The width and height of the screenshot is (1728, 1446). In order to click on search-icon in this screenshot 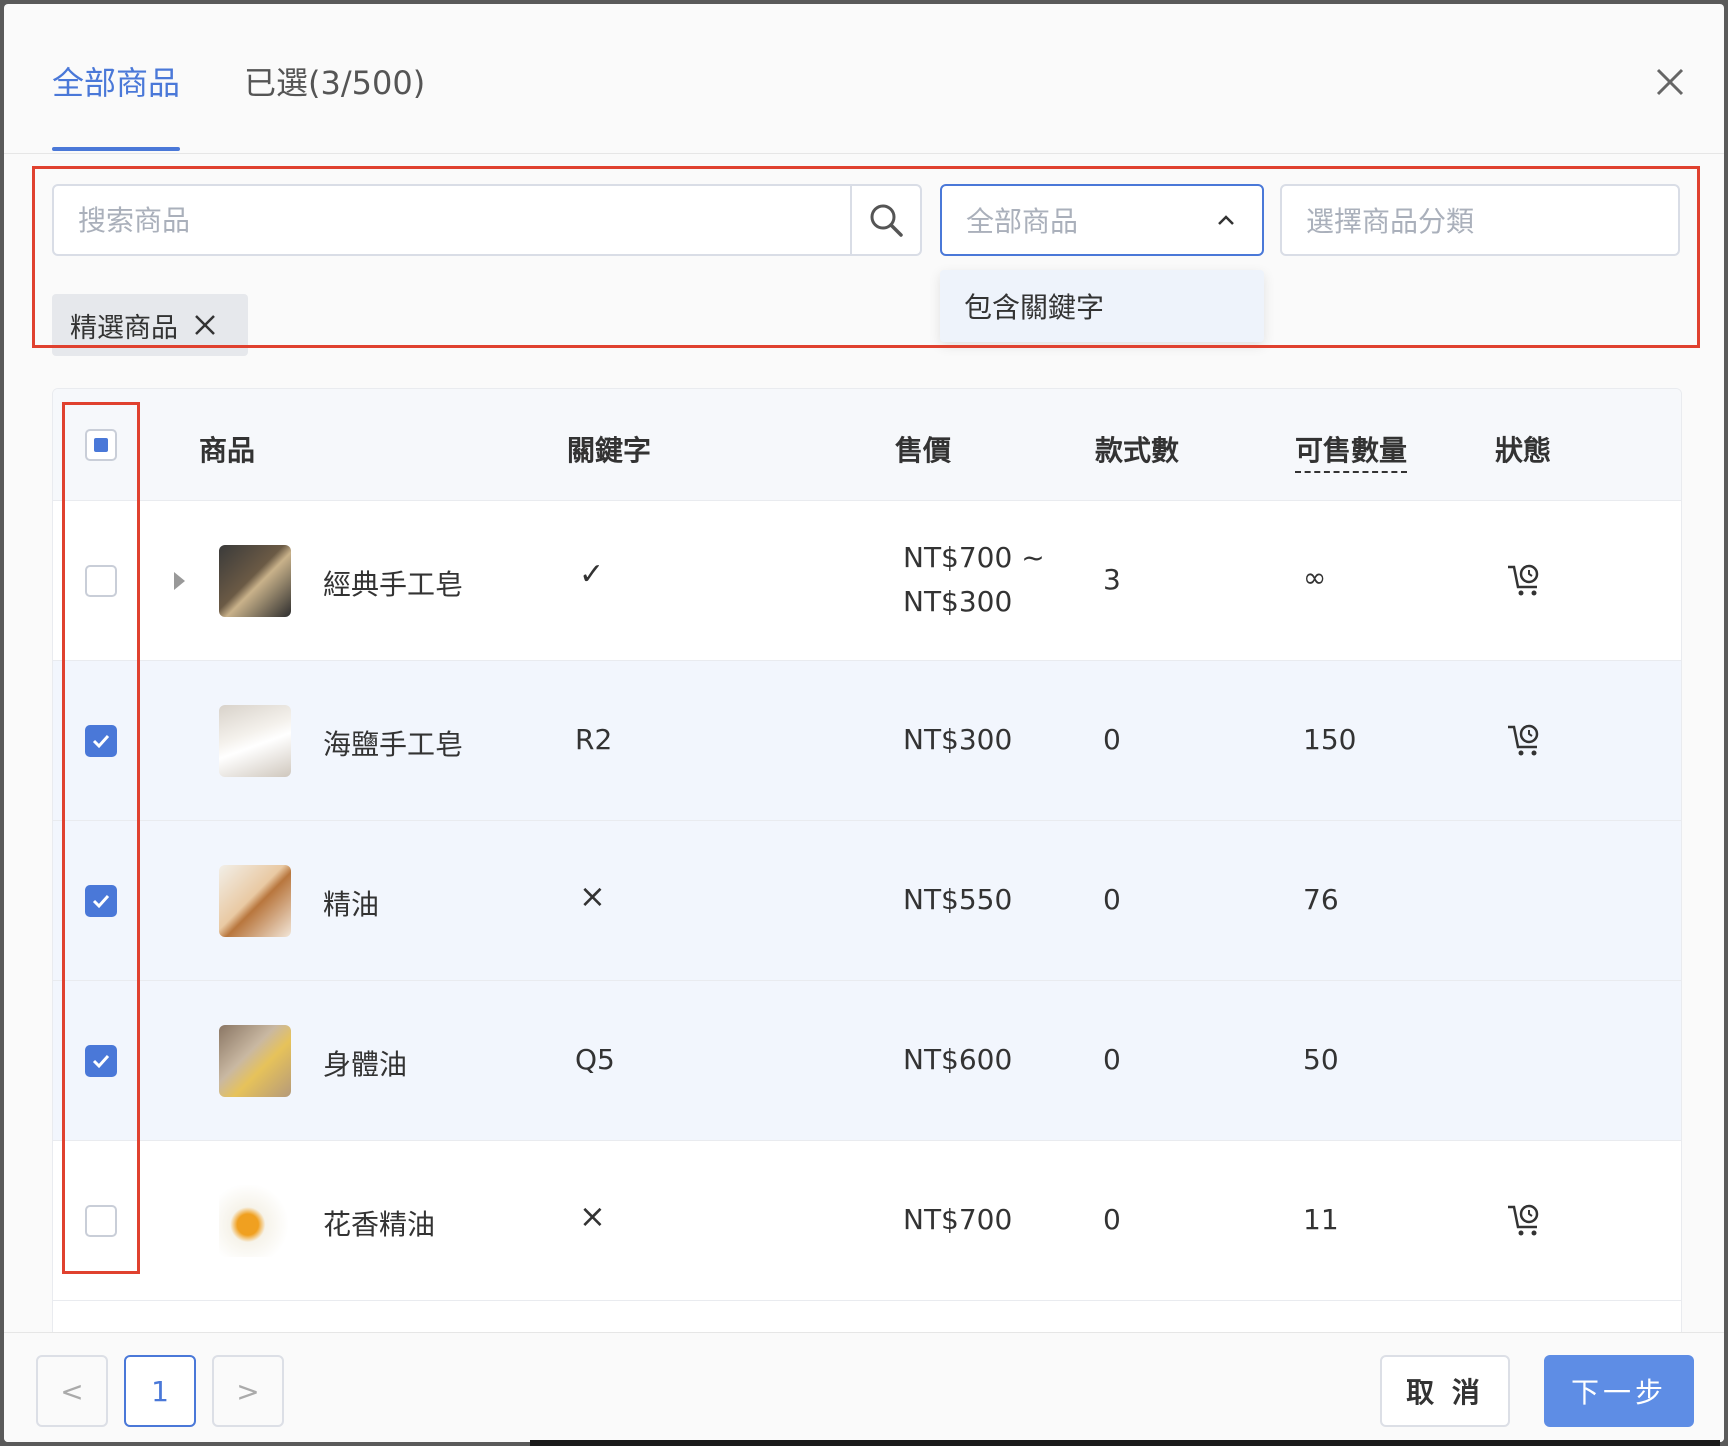, I will do `click(886, 220)`.